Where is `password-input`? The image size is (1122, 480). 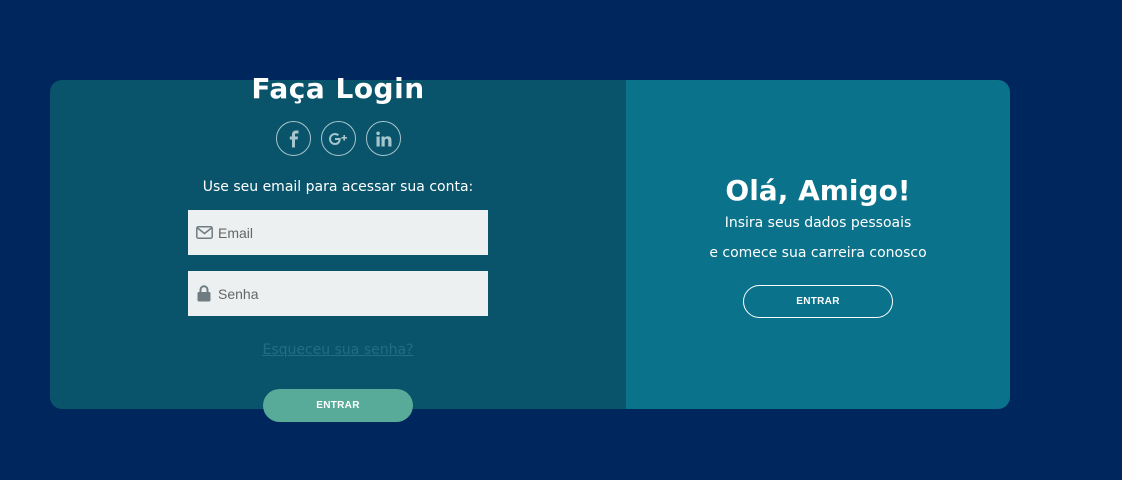 password-input is located at coordinates (352, 293).